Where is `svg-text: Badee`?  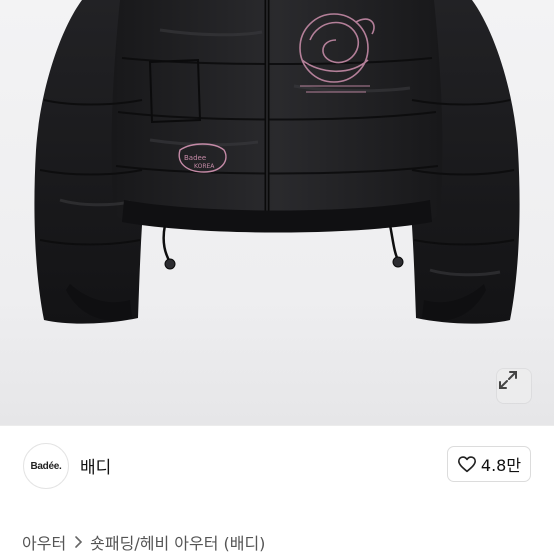 svg-text: Badee is located at coordinates (195, 158).